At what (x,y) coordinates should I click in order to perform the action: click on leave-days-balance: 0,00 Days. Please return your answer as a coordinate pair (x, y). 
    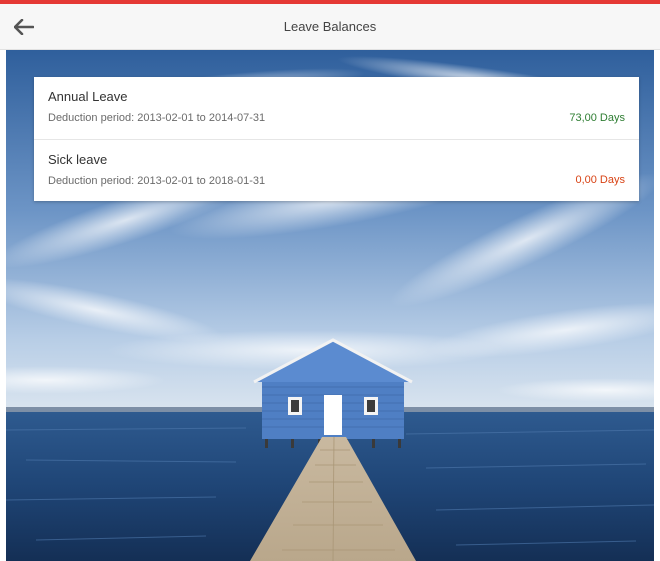
    Looking at the image, I should click on (600, 180).